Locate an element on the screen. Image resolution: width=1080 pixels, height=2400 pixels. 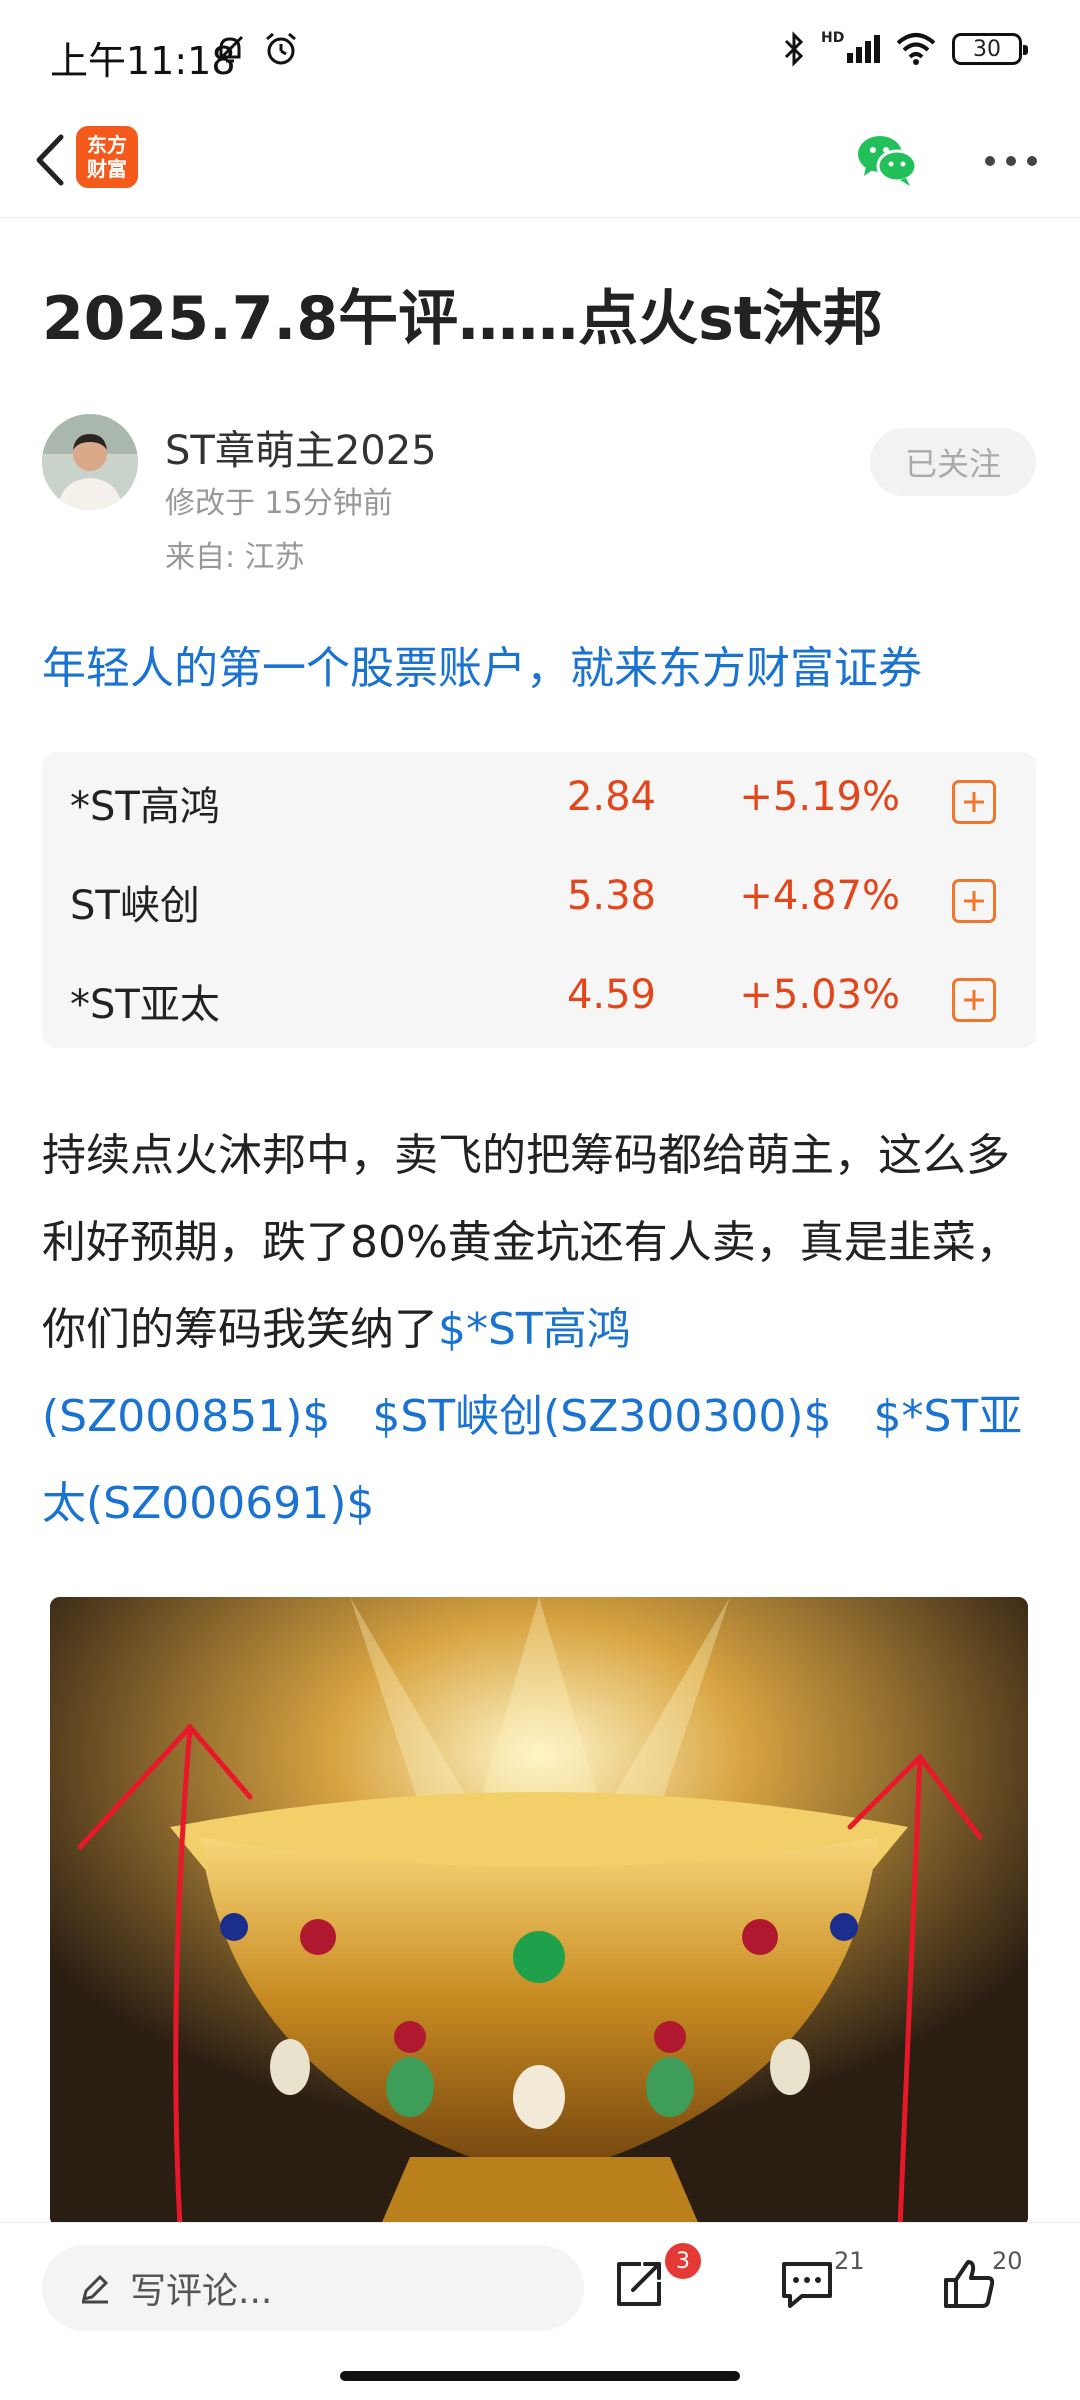
share-icon is located at coordinates (639, 2284).